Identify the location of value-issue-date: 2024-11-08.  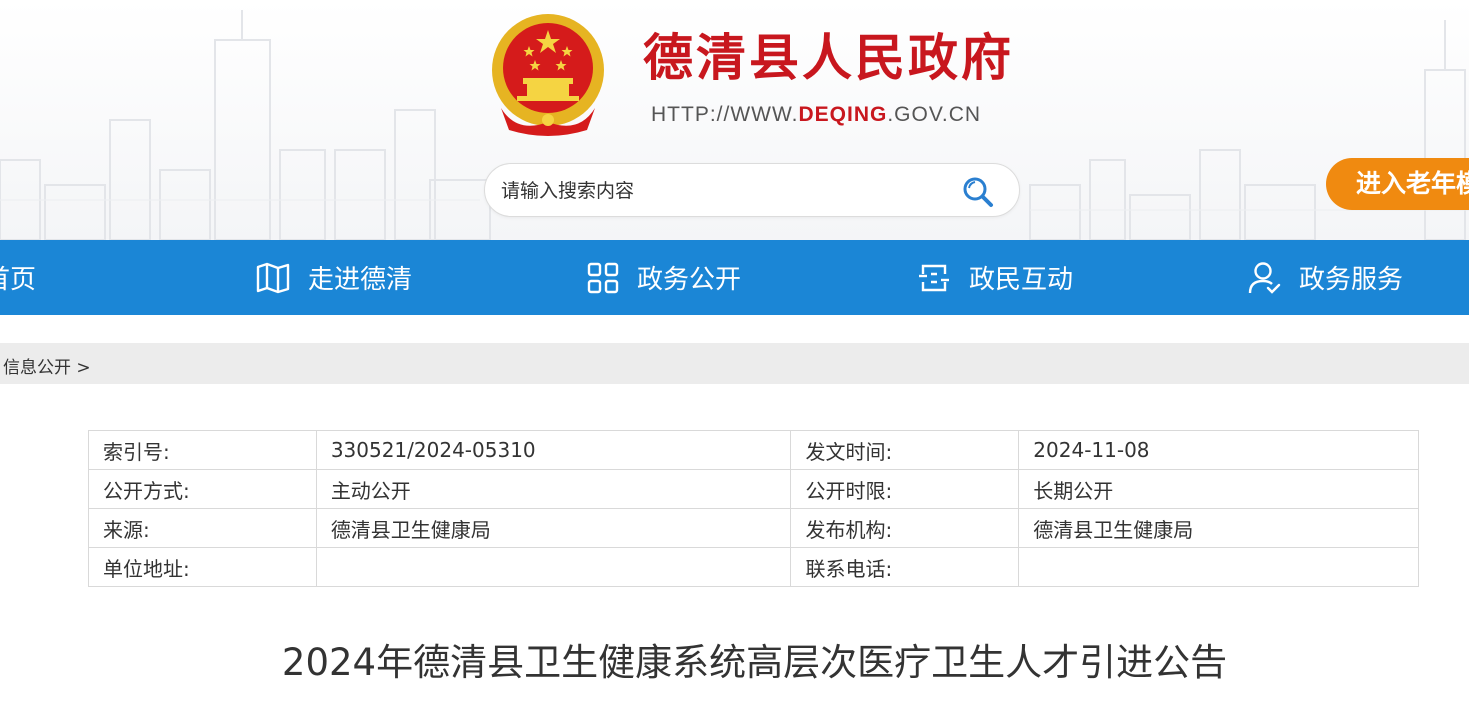
(1218, 450).